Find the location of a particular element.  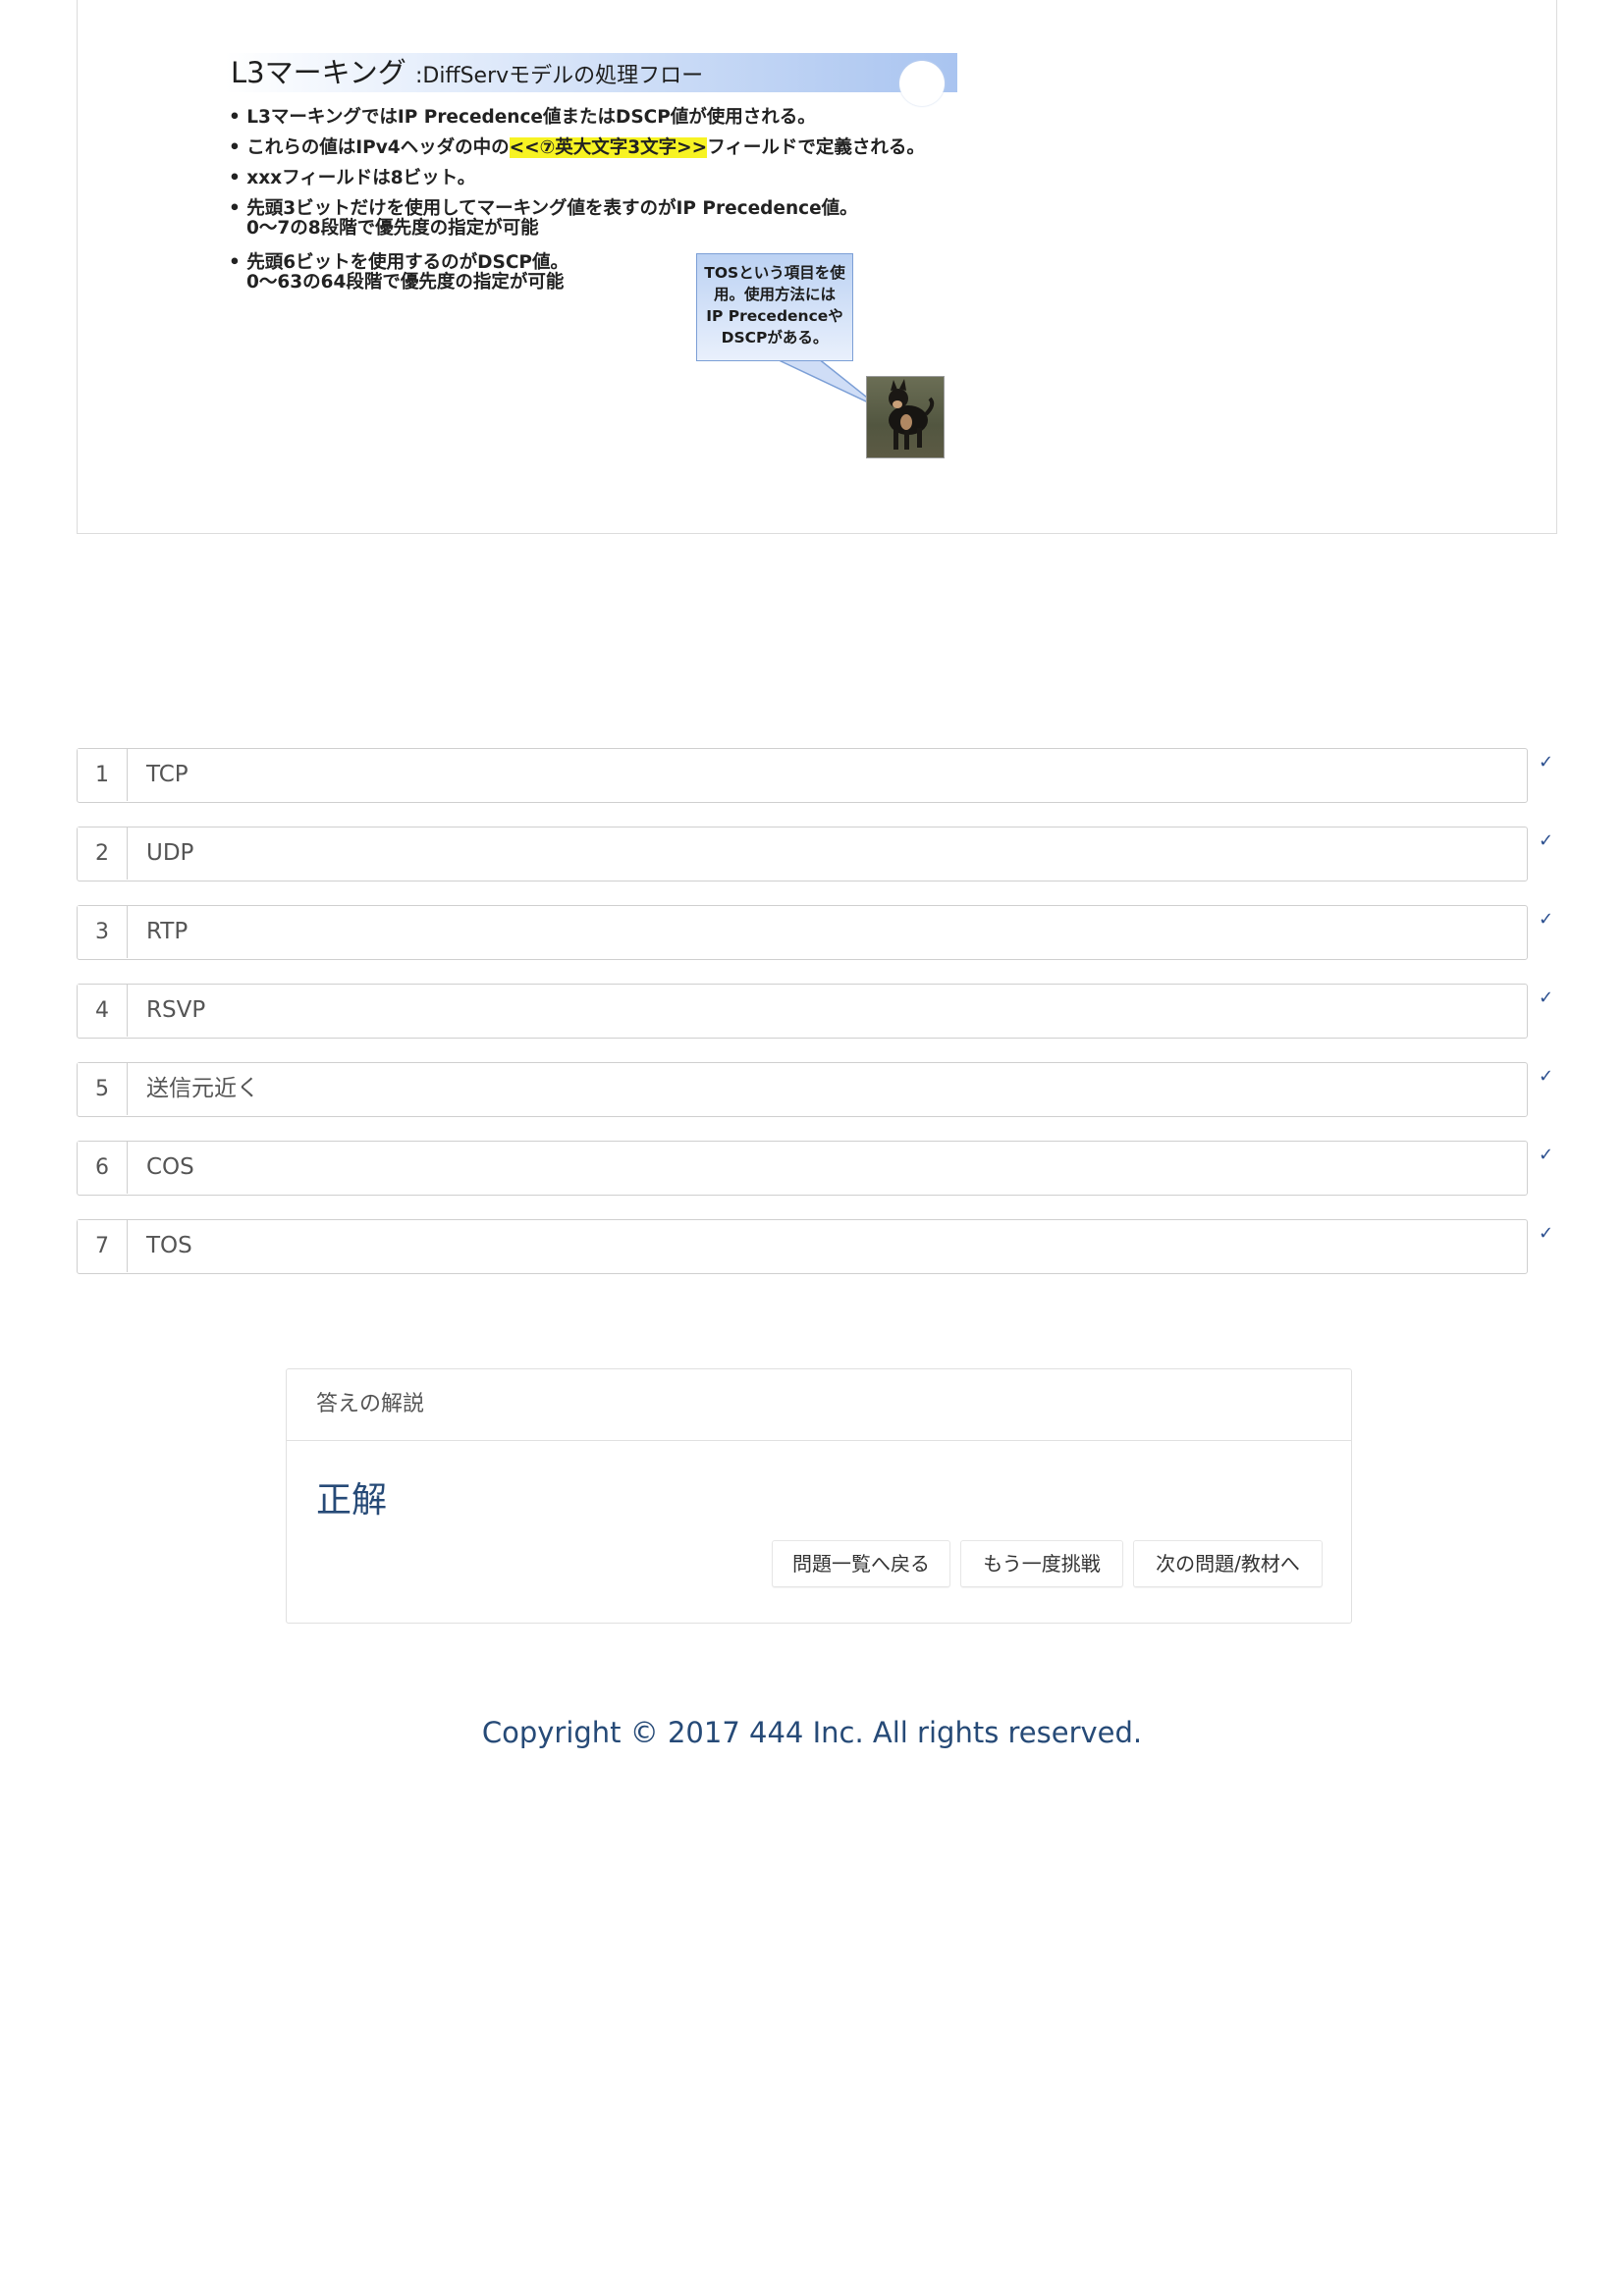

speech-bubble-line: IP Precedenceや is located at coordinates (774, 316).